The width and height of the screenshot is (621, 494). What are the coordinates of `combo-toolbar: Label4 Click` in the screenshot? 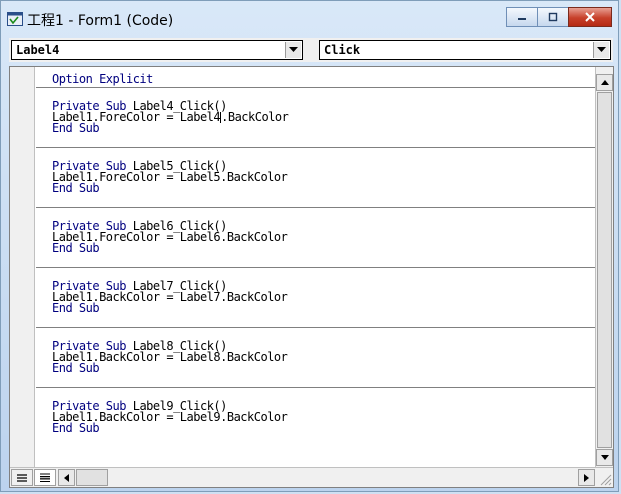 It's located at (311, 50).